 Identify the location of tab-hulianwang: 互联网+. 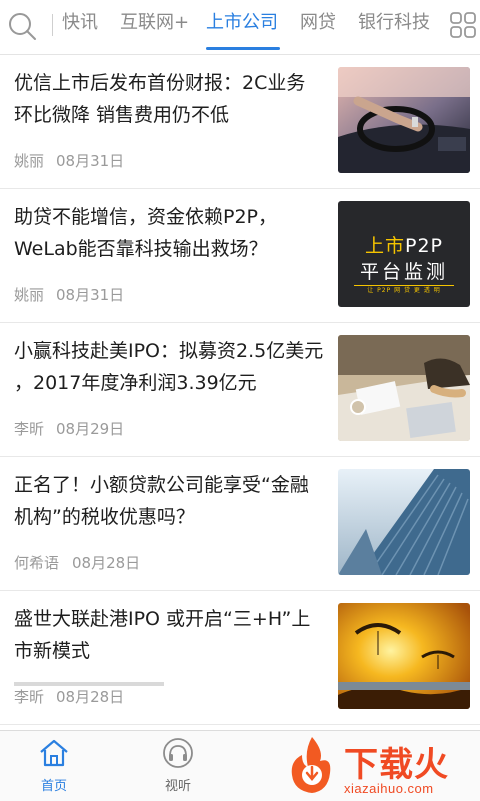
(154, 23).